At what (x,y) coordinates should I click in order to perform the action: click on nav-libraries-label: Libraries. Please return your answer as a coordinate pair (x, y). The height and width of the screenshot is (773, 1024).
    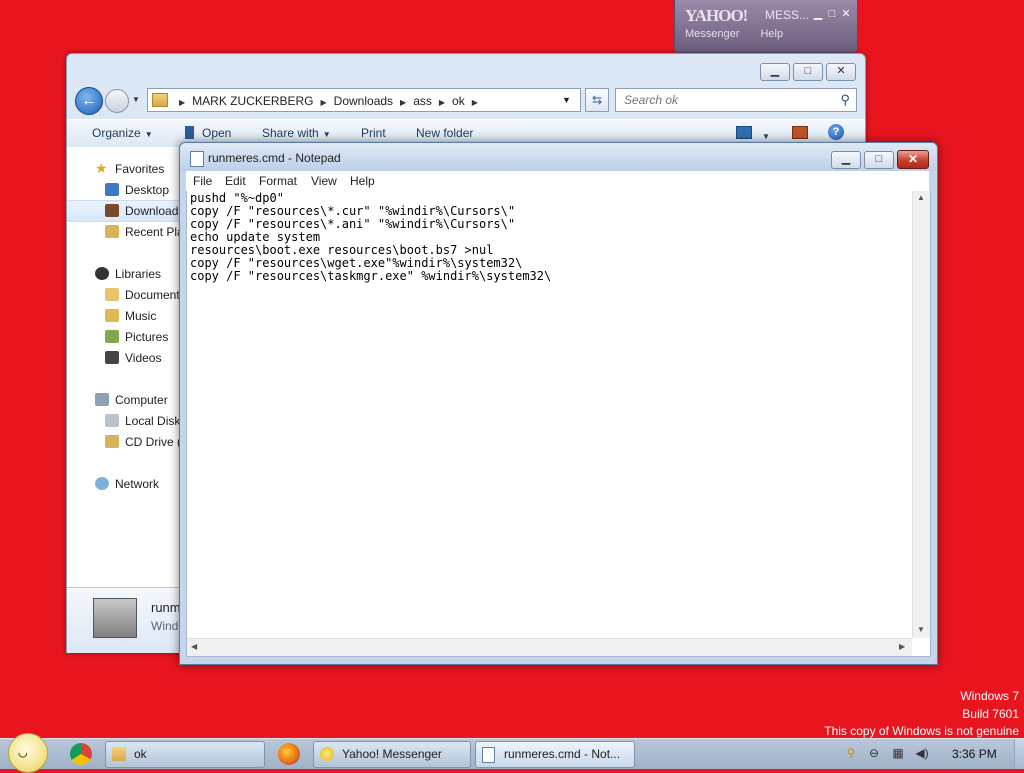
    Looking at the image, I should click on (138, 274).